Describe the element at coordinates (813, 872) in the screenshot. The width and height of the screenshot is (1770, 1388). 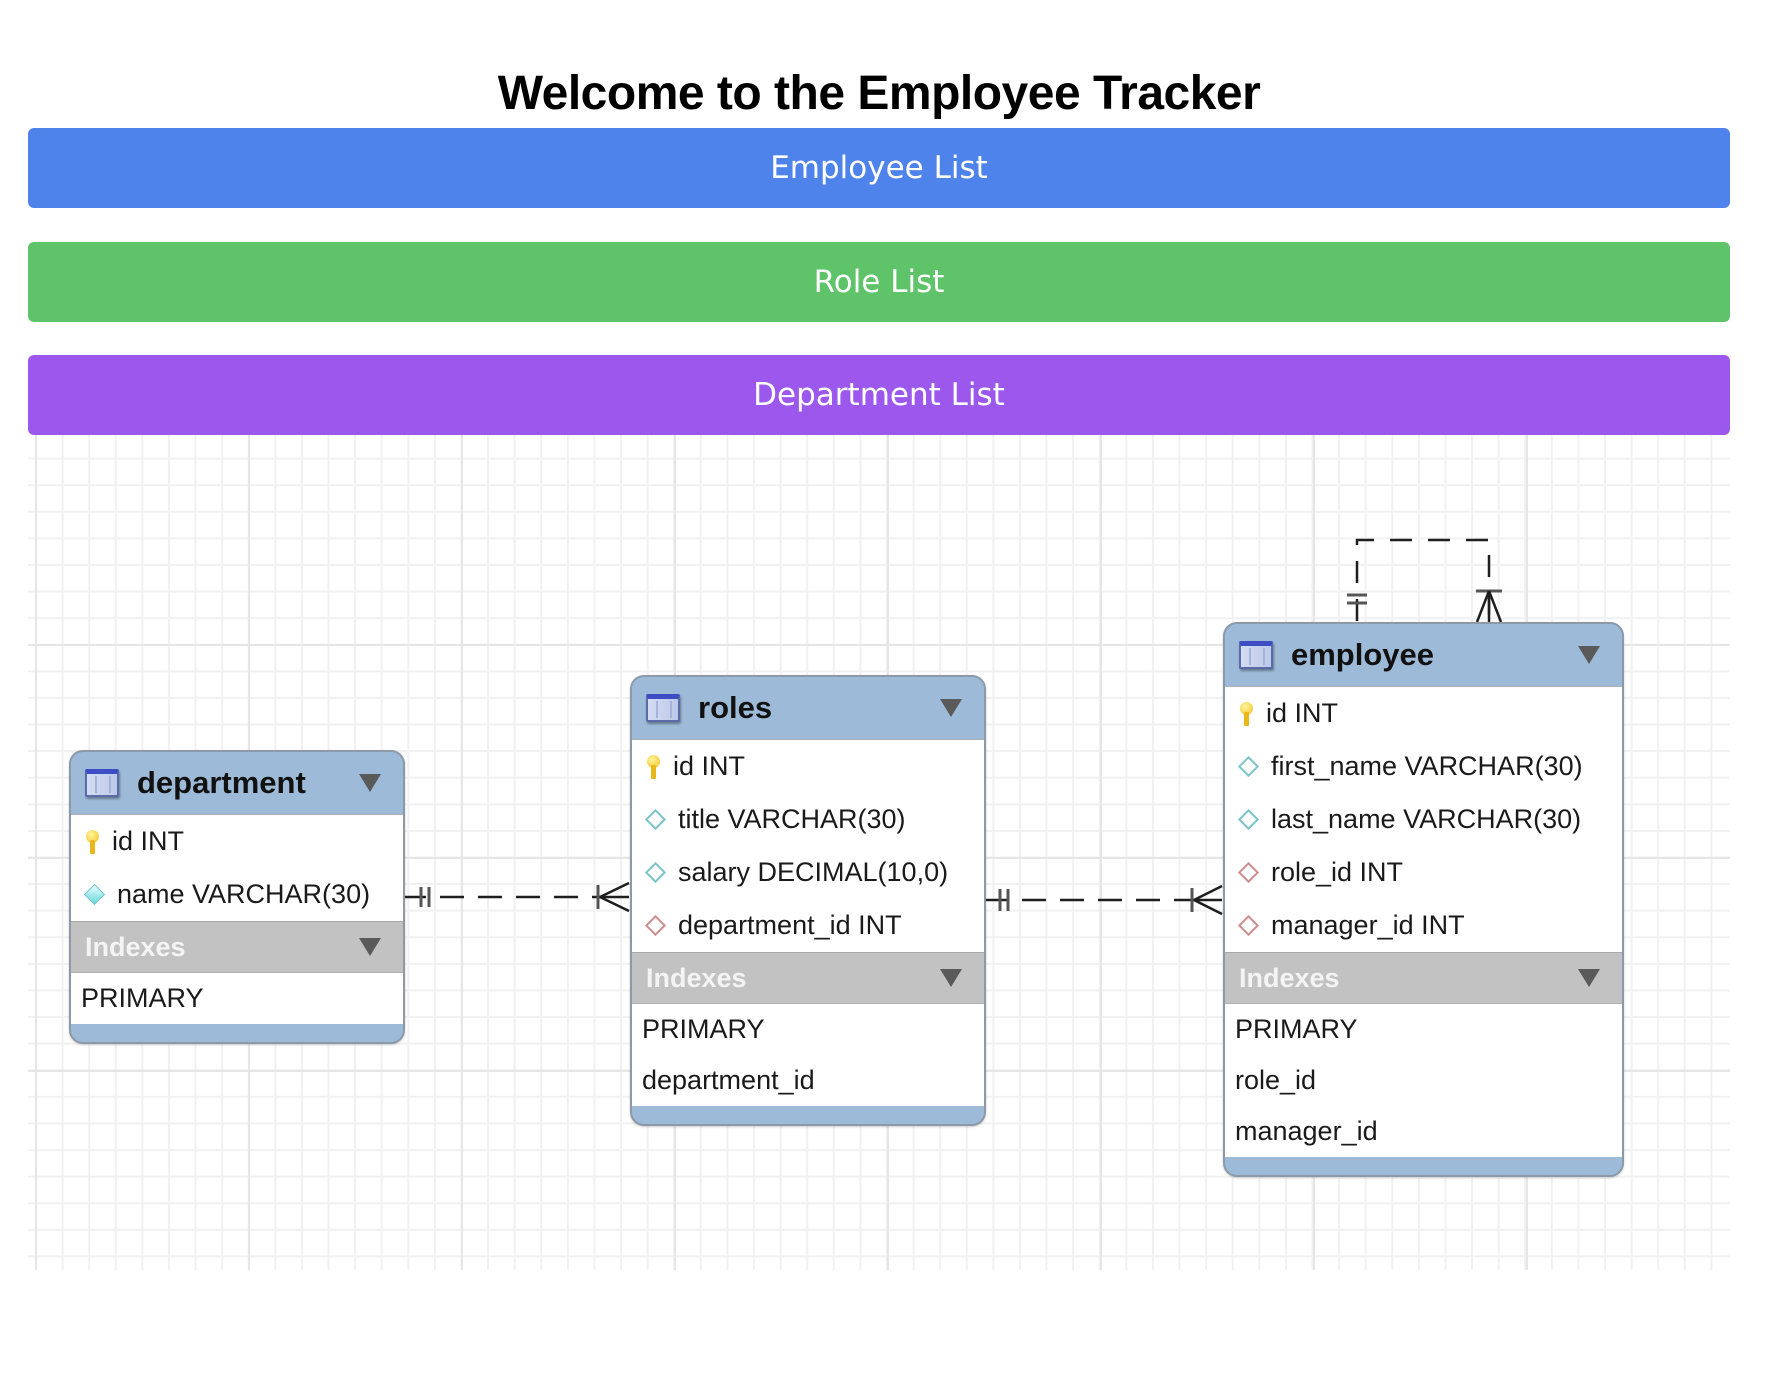
I see `column-text: salary DECIMAL(10,0)` at that location.